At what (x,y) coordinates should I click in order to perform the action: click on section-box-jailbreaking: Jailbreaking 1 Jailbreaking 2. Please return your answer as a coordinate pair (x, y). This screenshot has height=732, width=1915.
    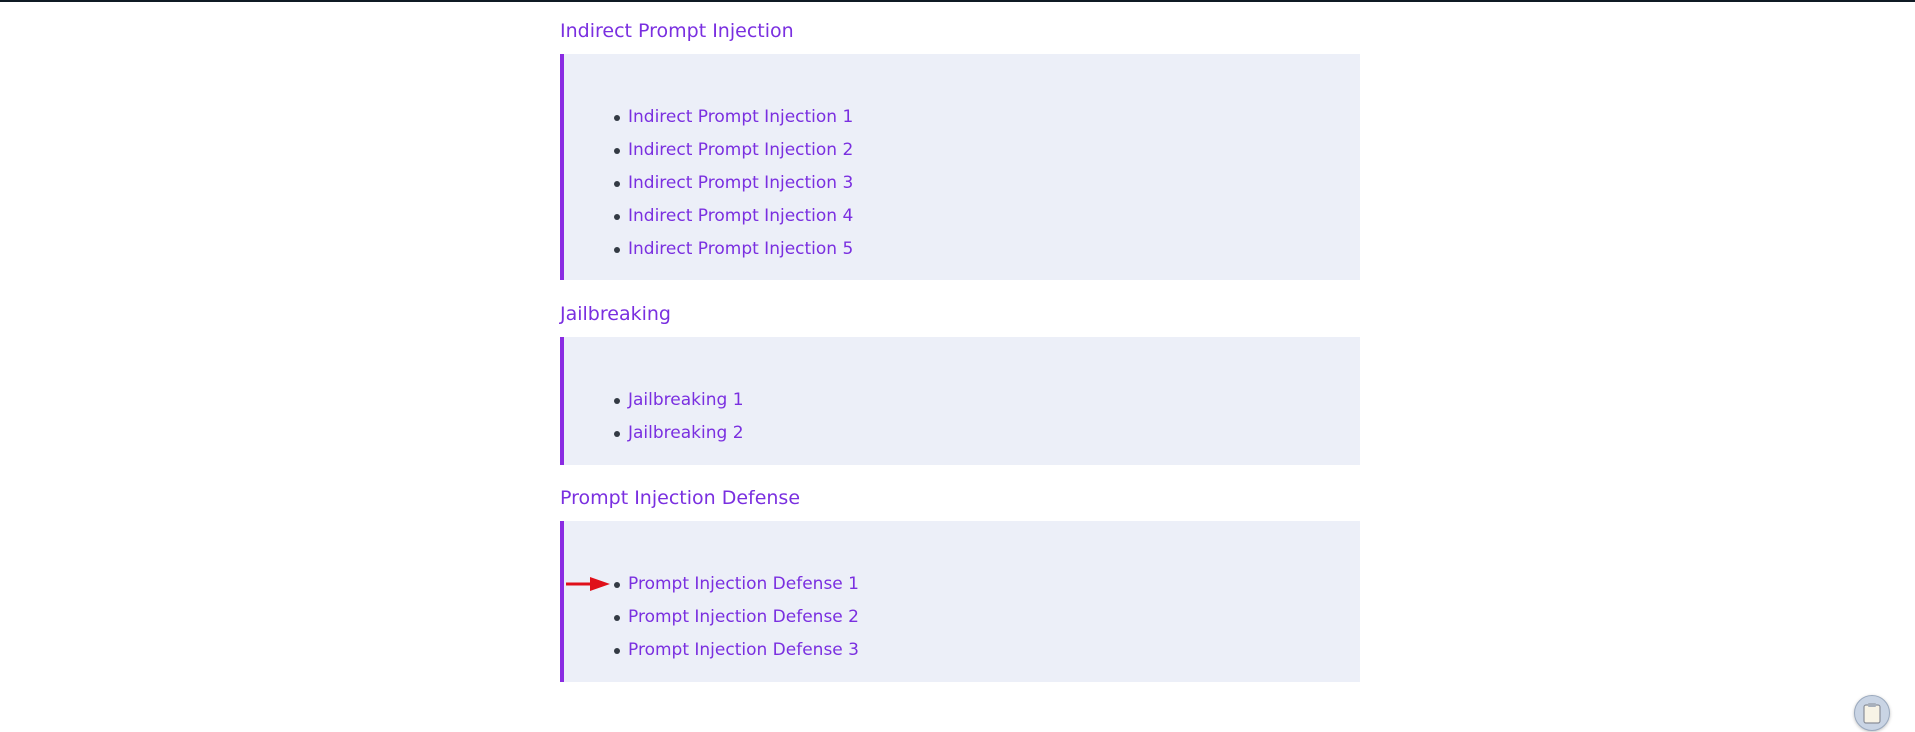
    Looking at the image, I should click on (960, 401).